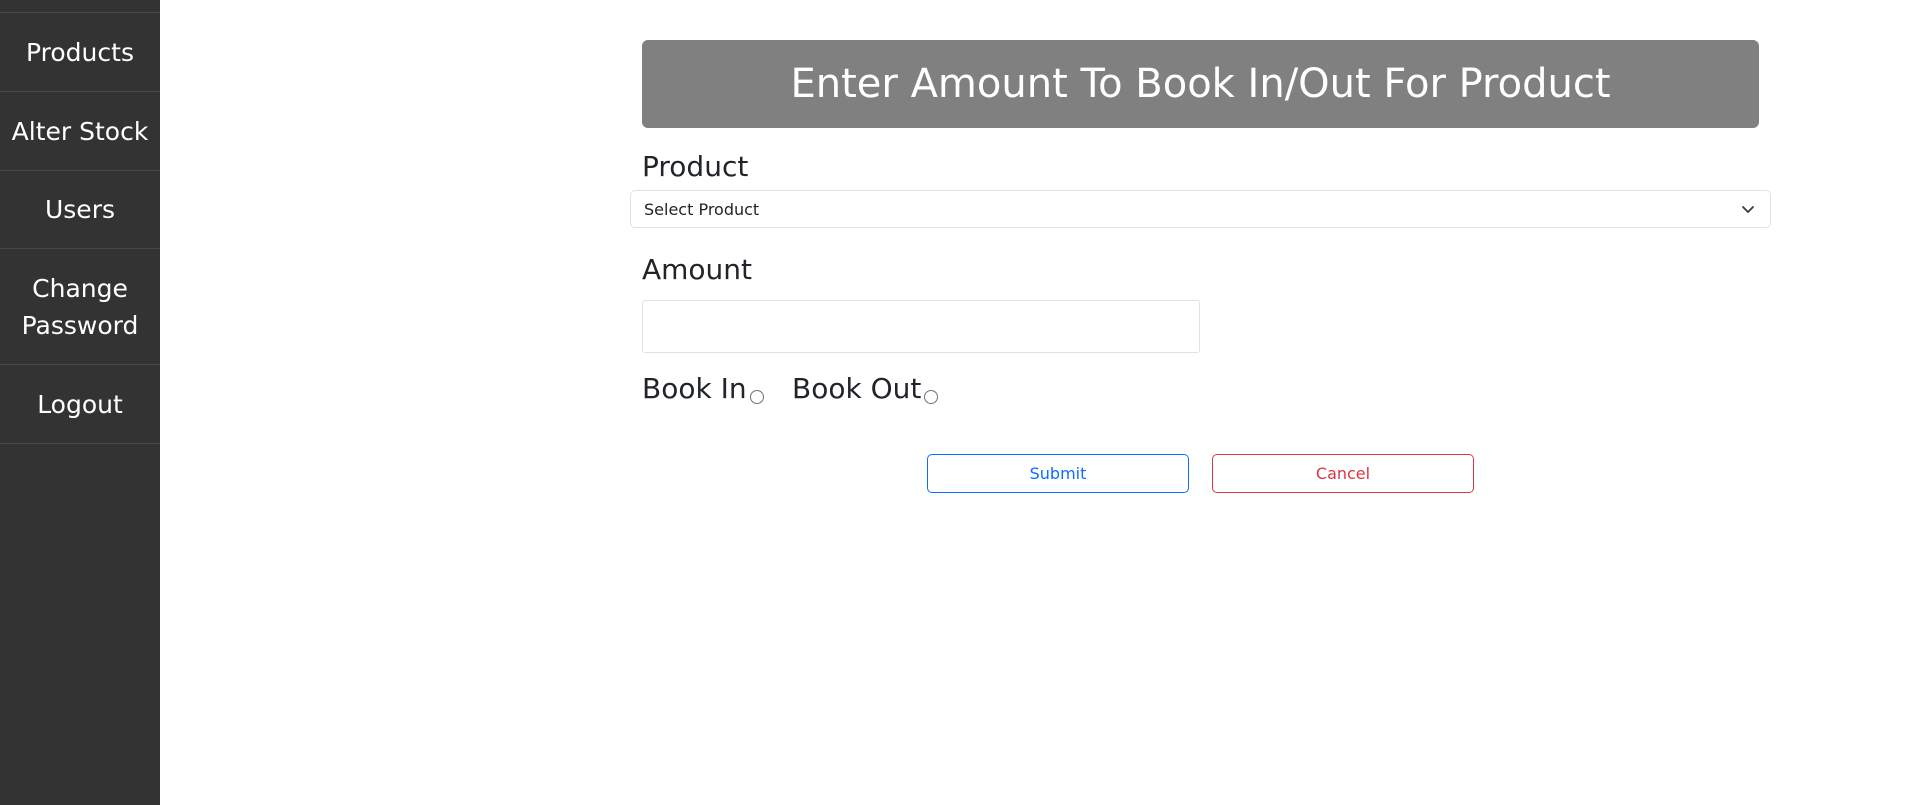 The width and height of the screenshot is (1920, 805). What do you see at coordinates (695, 166) in the screenshot?
I see `product-label: Product` at bounding box center [695, 166].